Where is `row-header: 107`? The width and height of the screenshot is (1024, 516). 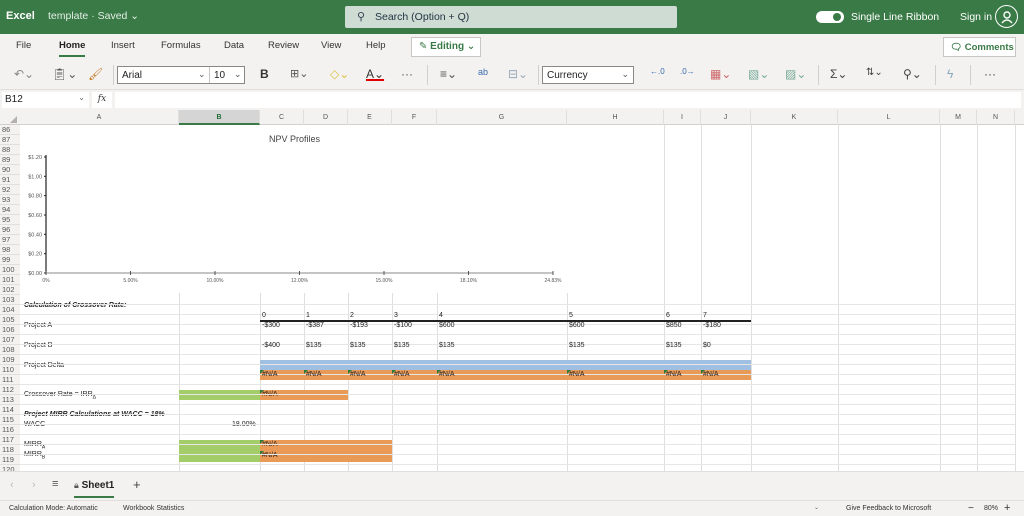
row-header: 107 is located at coordinates (10, 340).